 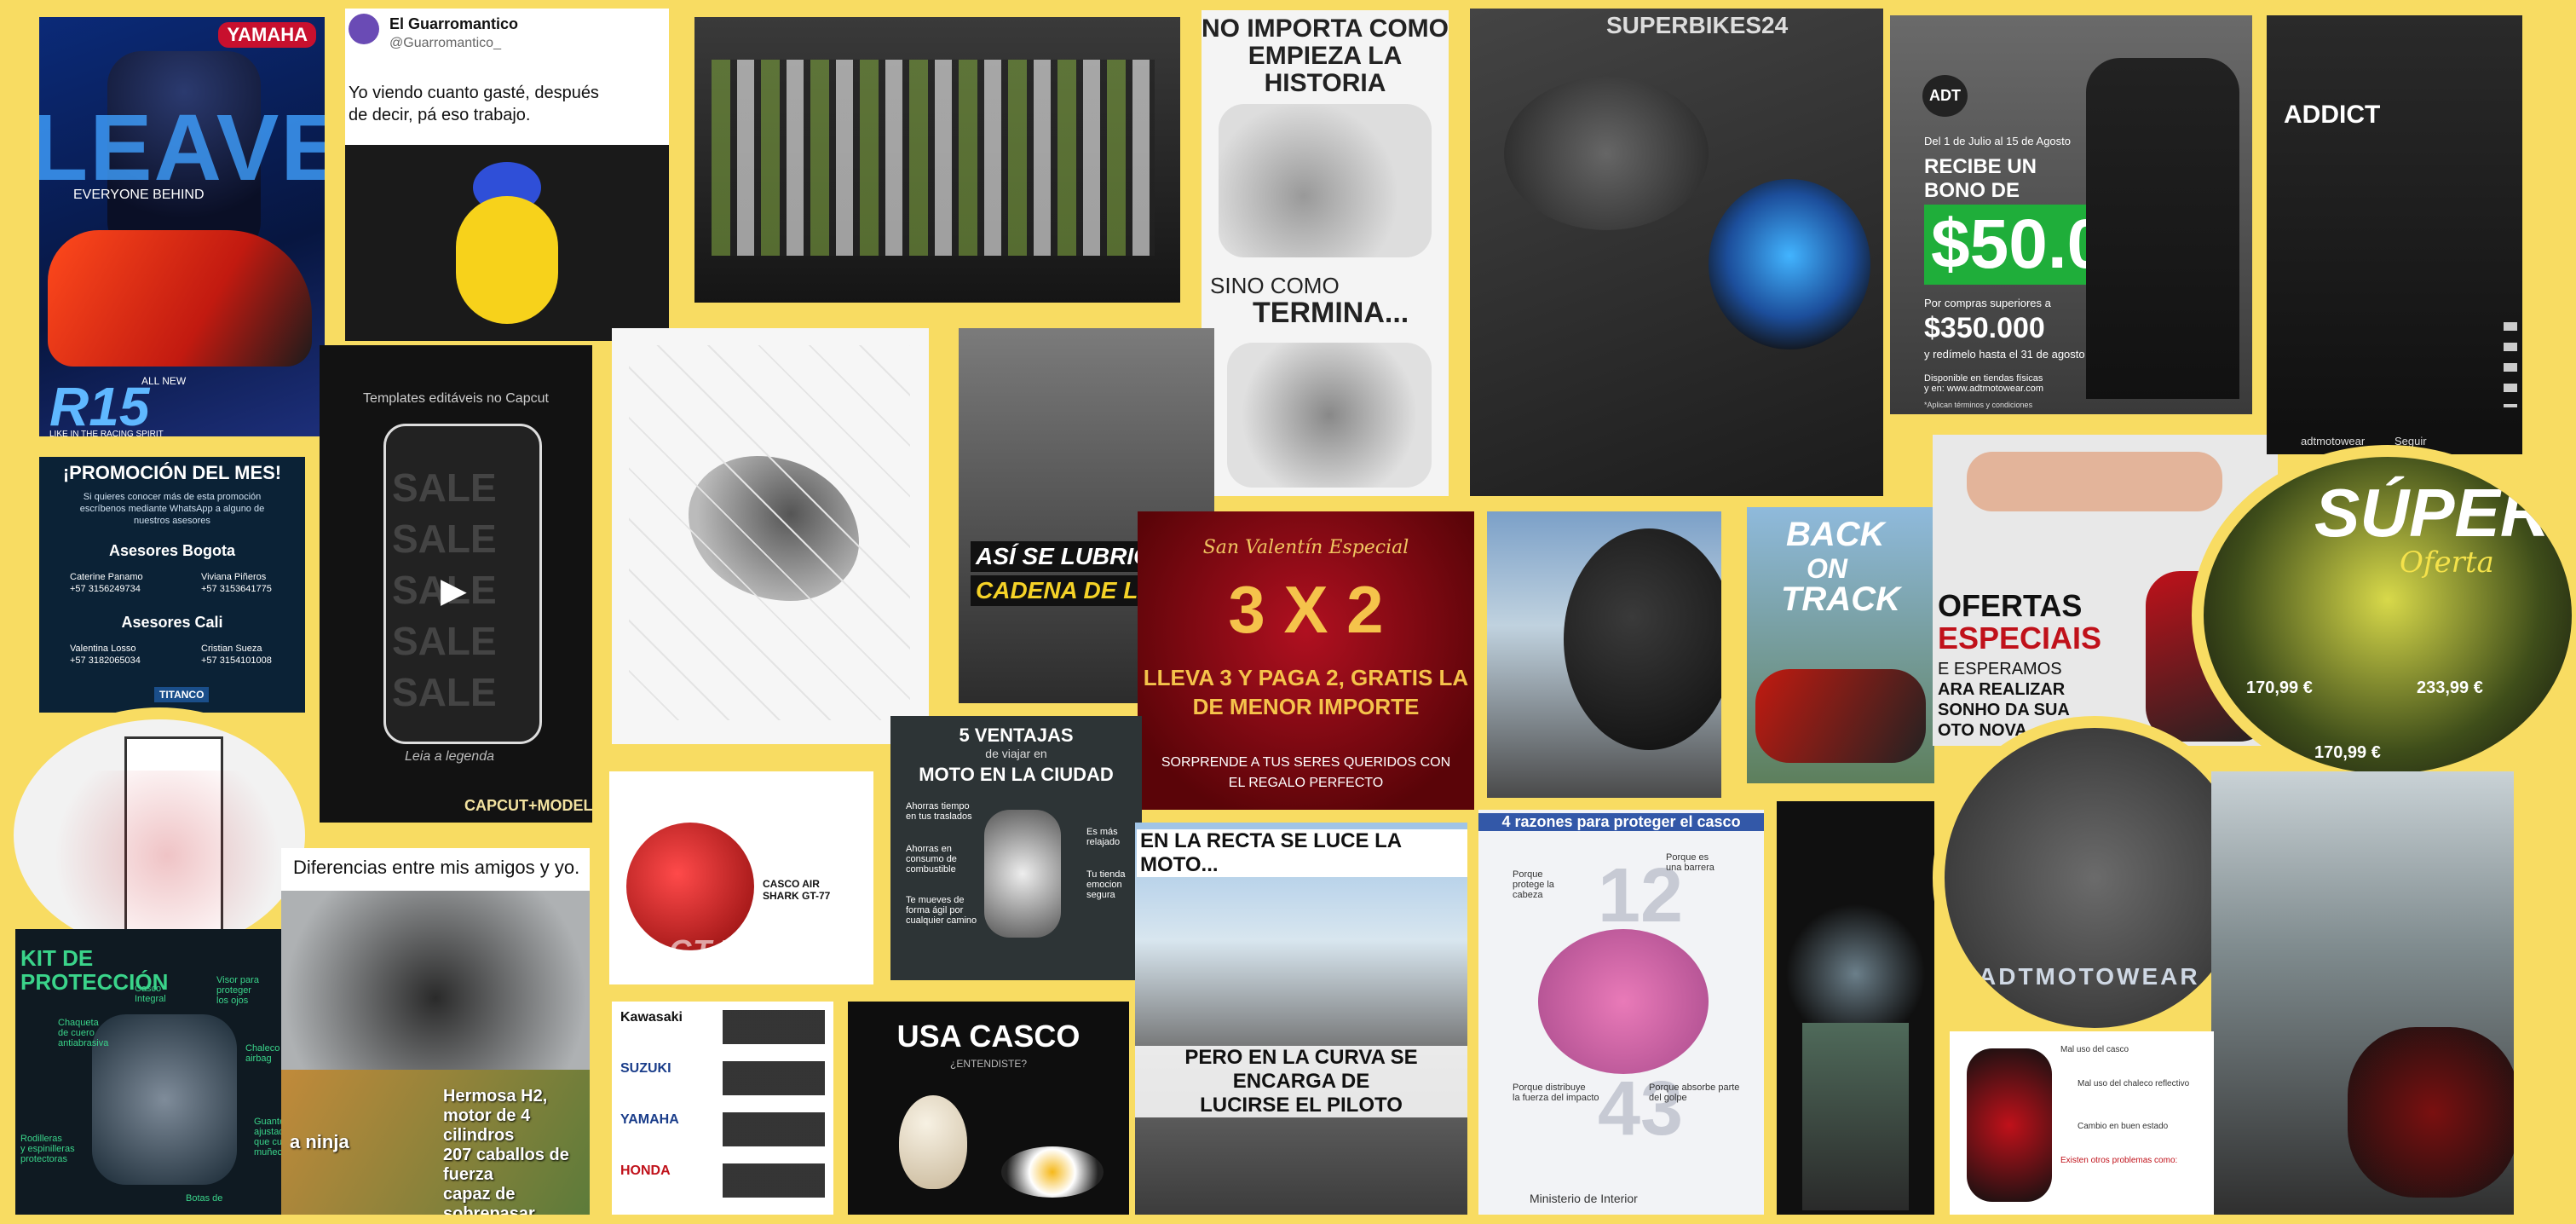 What do you see at coordinates (2119, 1161) in the screenshot?
I see `tip-4: Existen otros problemas como:` at bounding box center [2119, 1161].